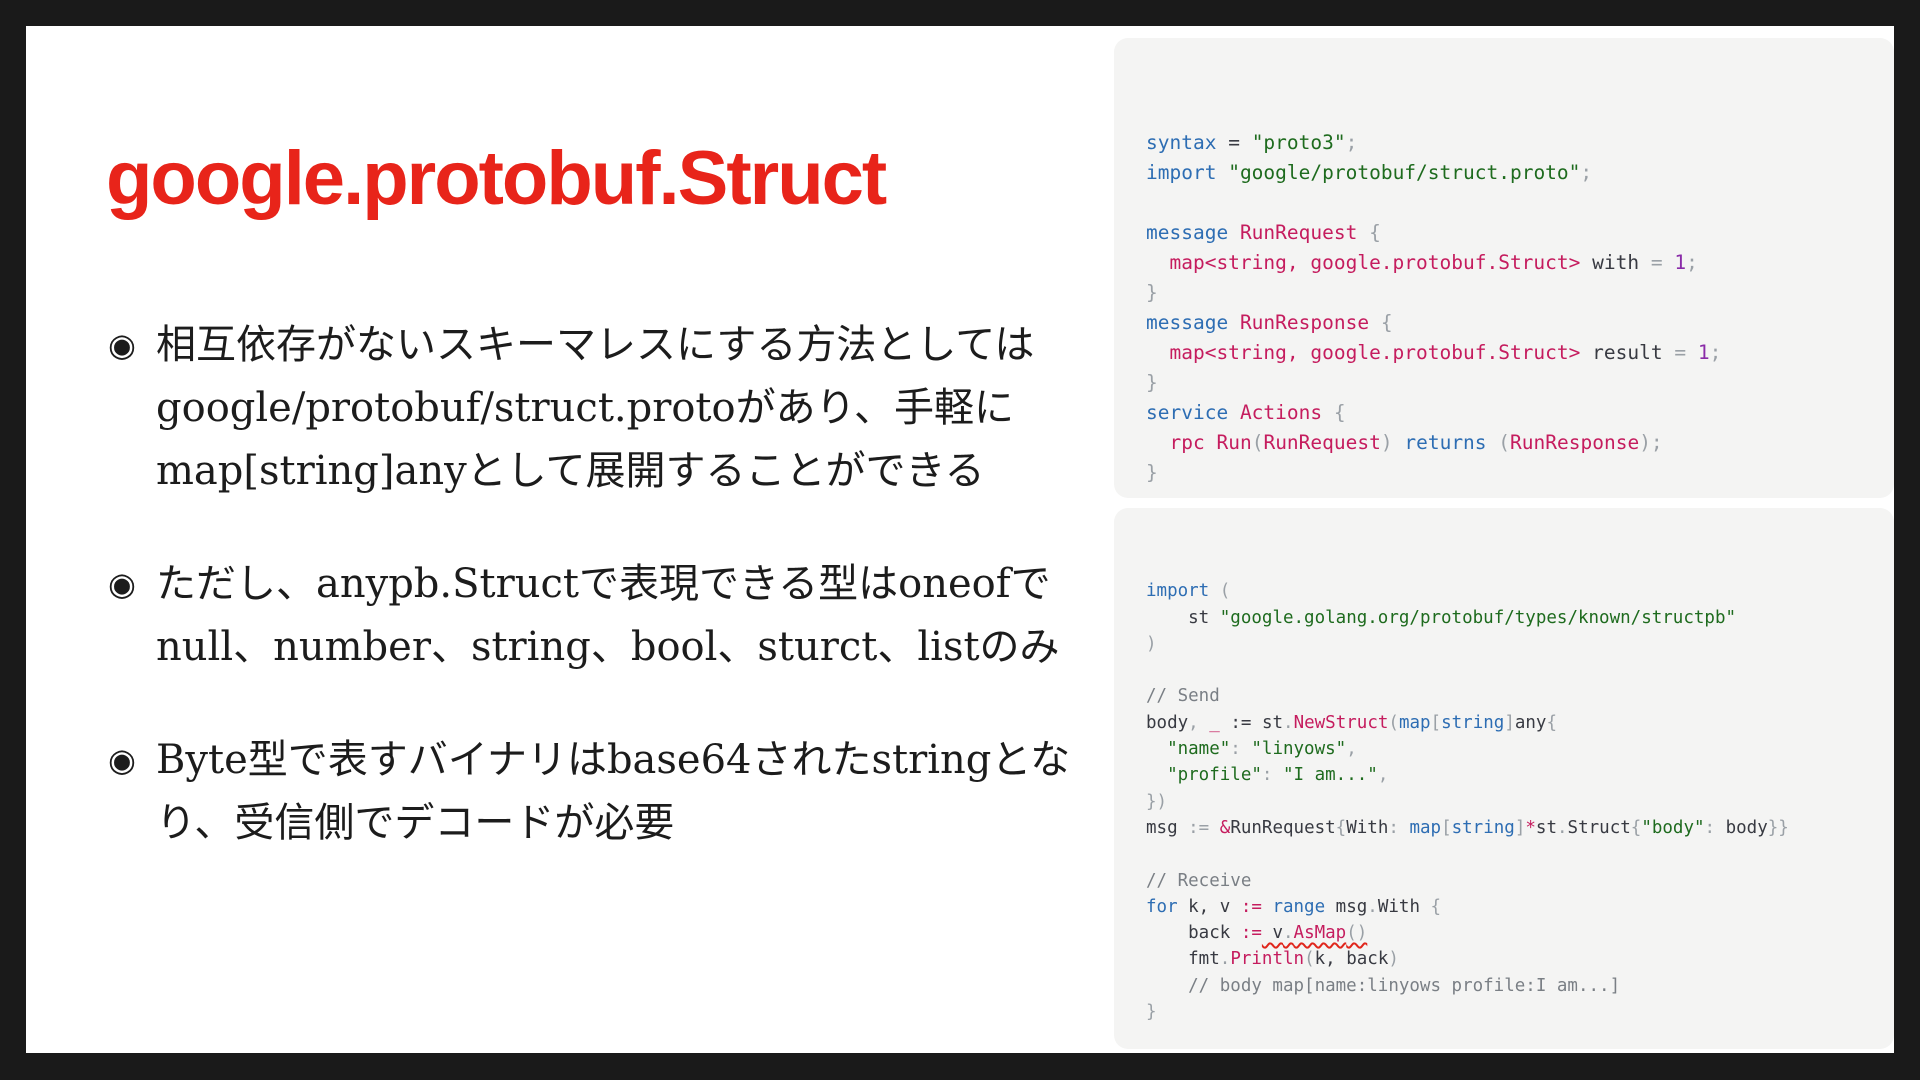 This screenshot has height=1080, width=1920. Describe the element at coordinates (1386, 442) in the screenshot. I see `code-token: )` at that location.